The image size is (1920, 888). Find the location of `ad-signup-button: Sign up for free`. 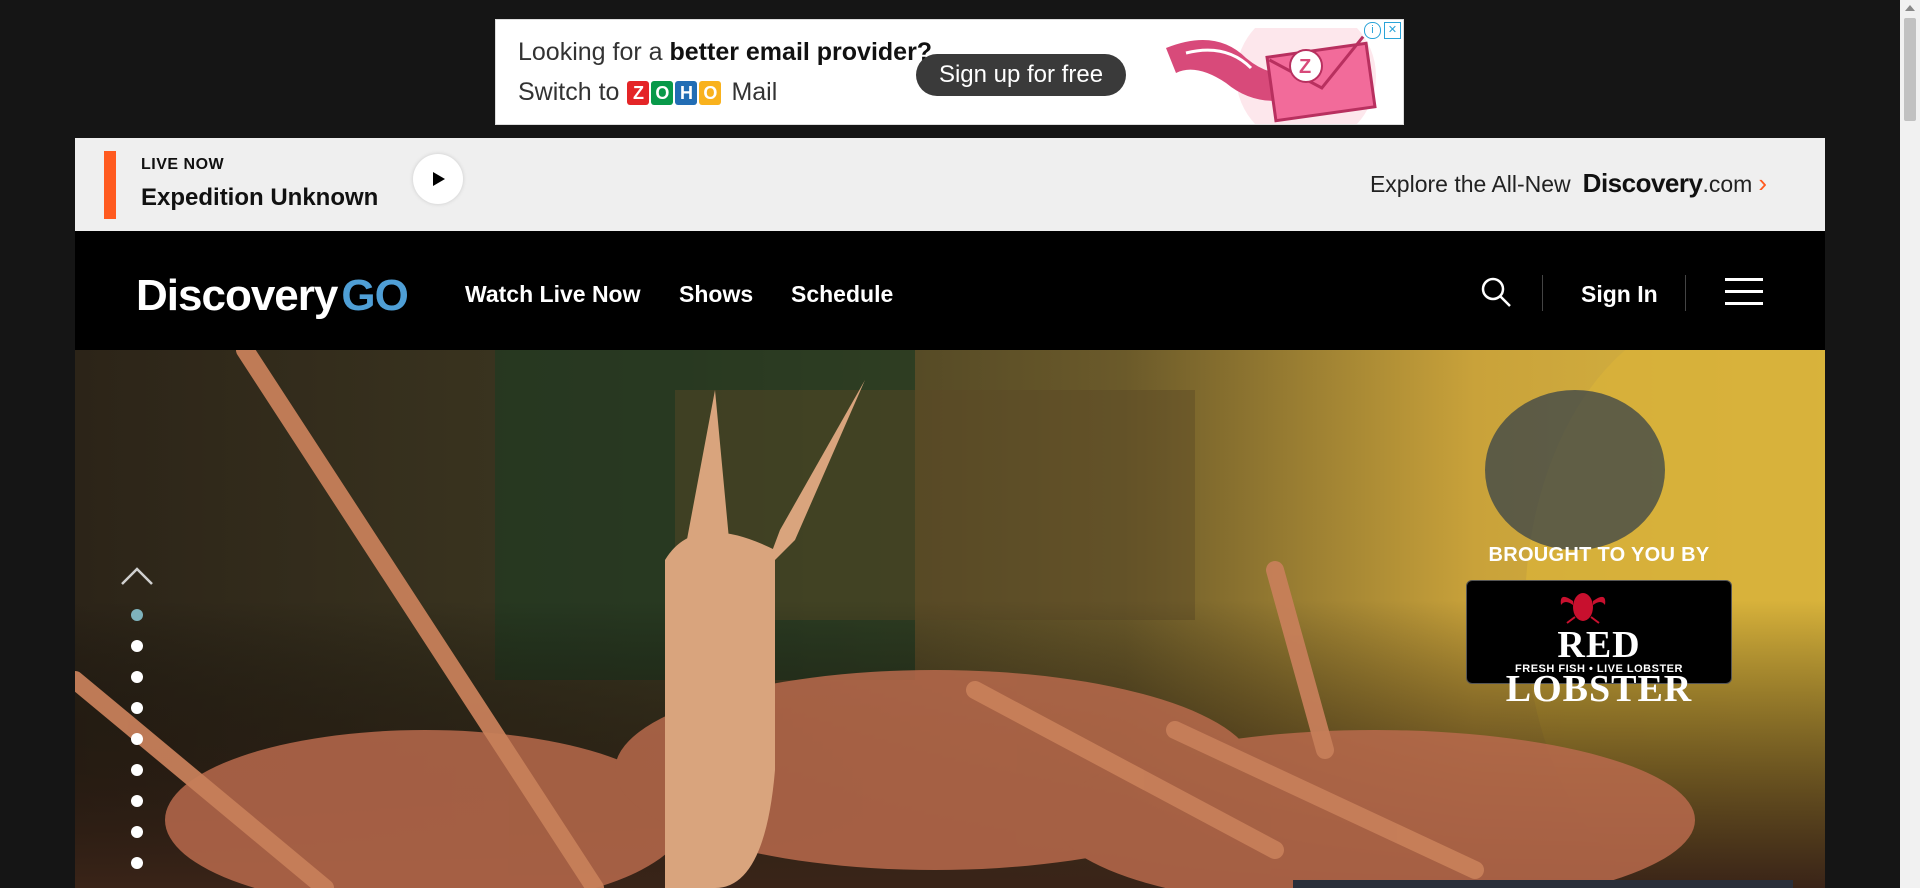

ad-signup-button: Sign up for free is located at coordinates (1021, 75).